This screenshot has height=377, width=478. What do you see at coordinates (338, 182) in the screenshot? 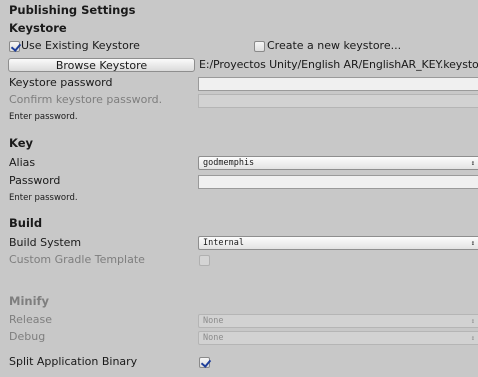
I see `key-password-field` at bounding box center [338, 182].